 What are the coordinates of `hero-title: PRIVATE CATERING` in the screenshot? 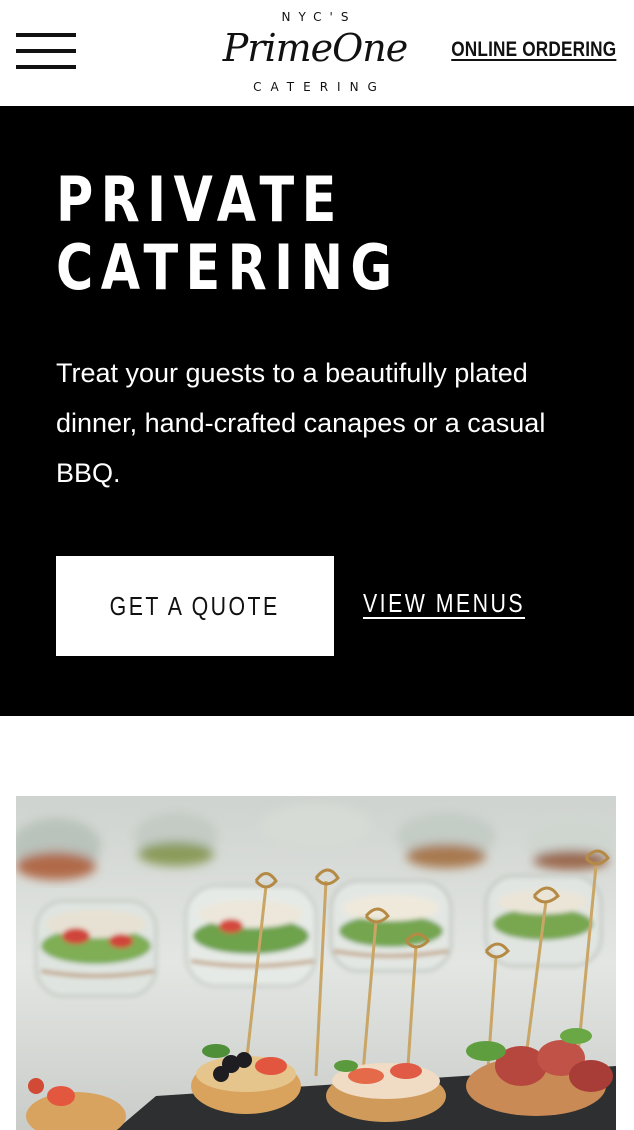 It's located at (228, 234).